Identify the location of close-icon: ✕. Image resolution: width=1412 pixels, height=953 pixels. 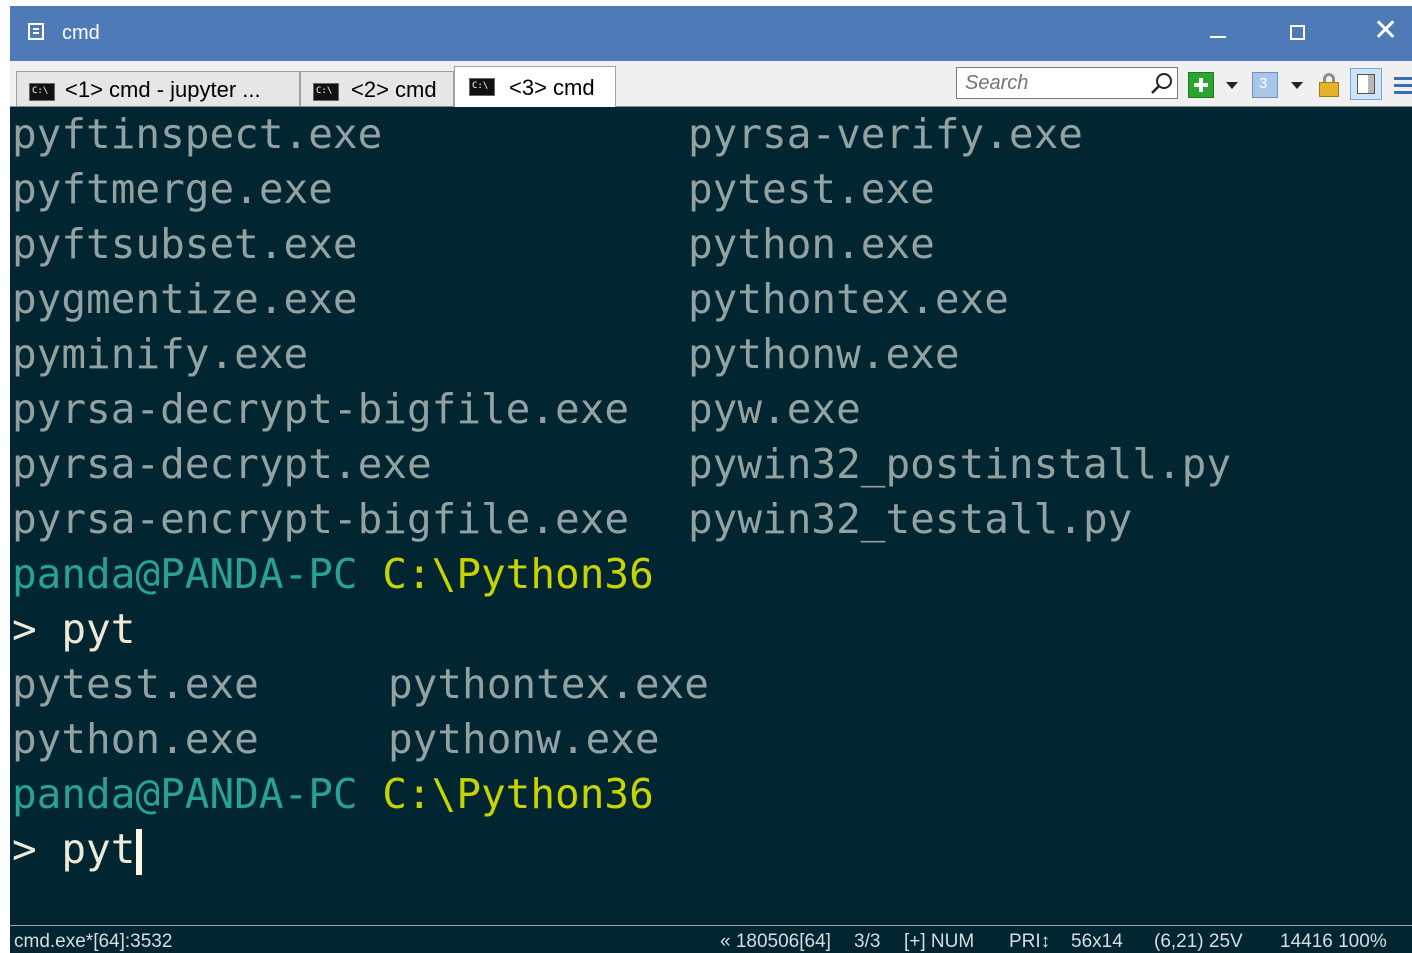
(1386, 30).